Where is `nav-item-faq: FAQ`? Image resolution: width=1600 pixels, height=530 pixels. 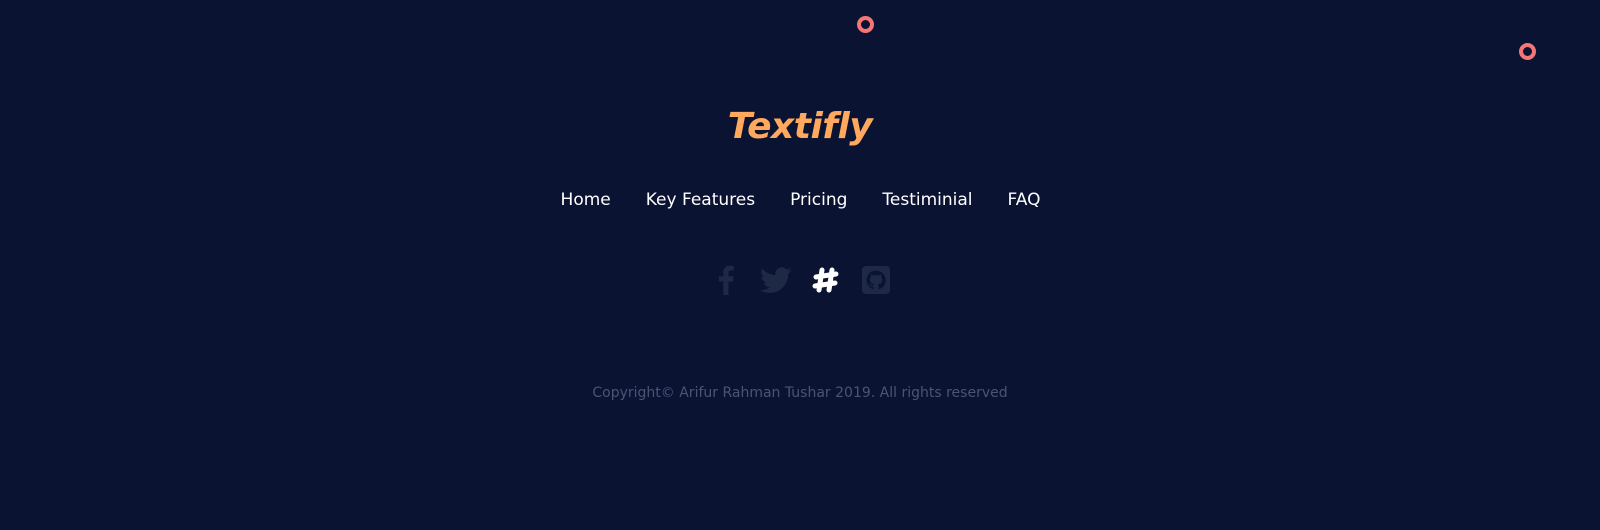 nav-item-faq: FAQ is located at coordinates (1024, 200).